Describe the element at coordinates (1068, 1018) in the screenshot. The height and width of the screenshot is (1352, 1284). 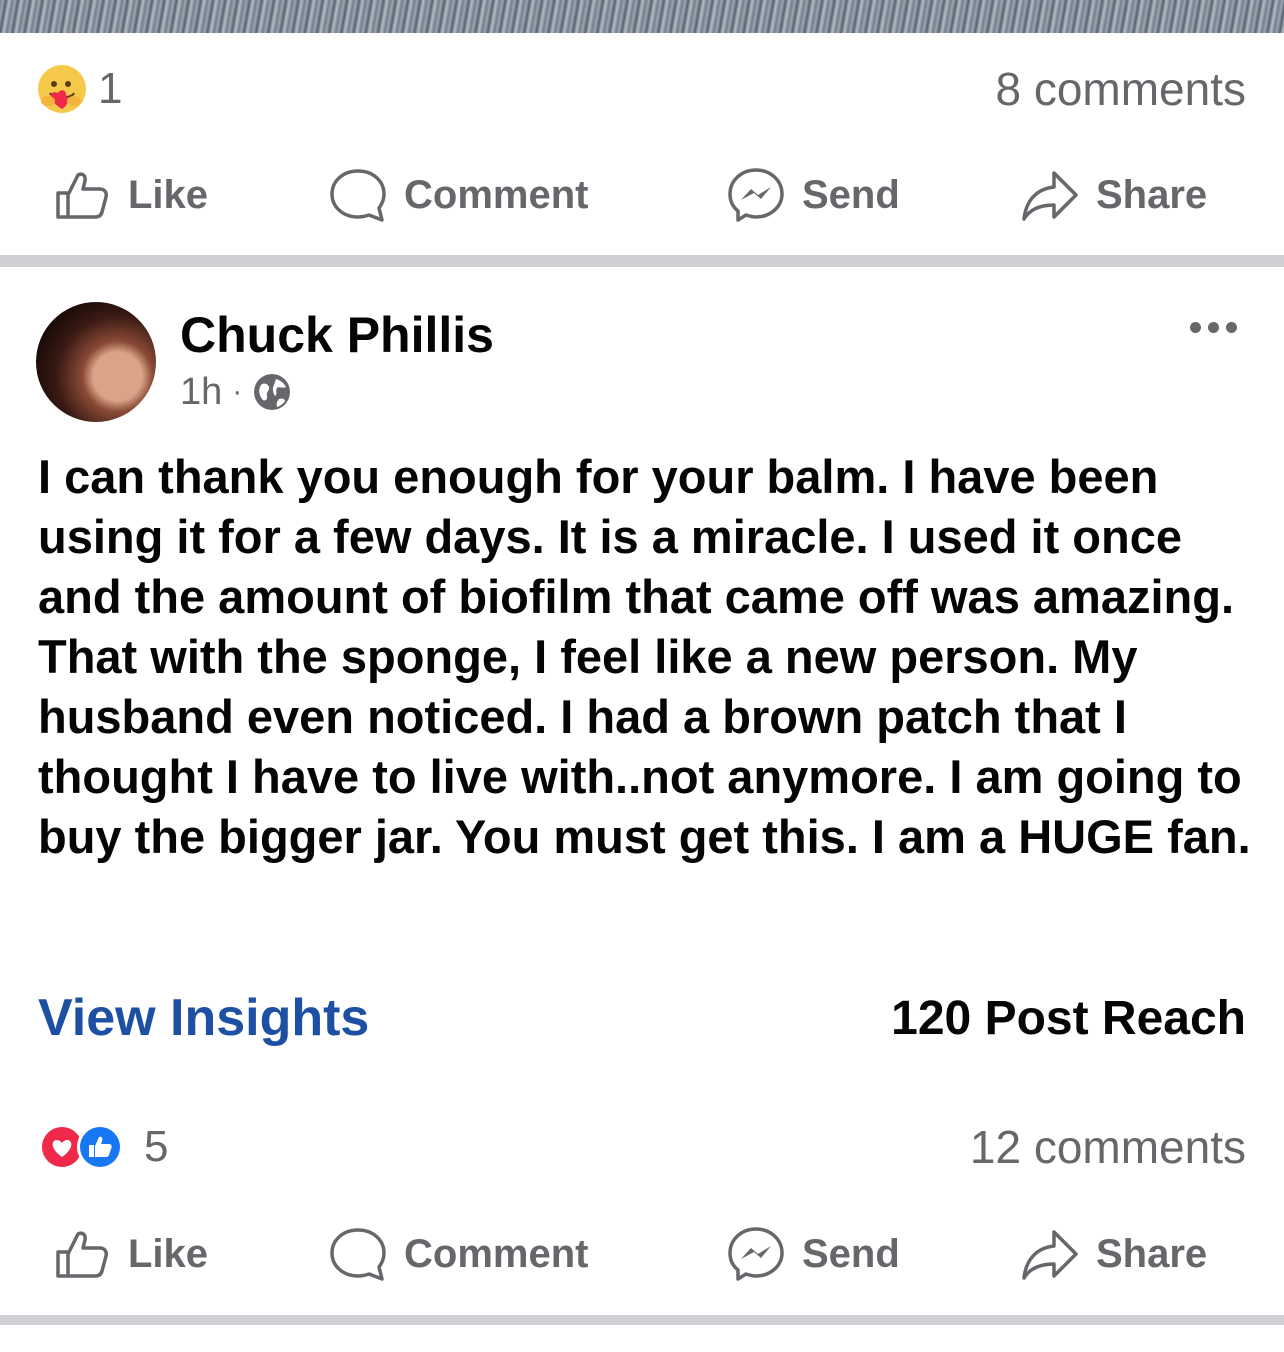
I see `post-reach: 120 Post Reach` at that location.